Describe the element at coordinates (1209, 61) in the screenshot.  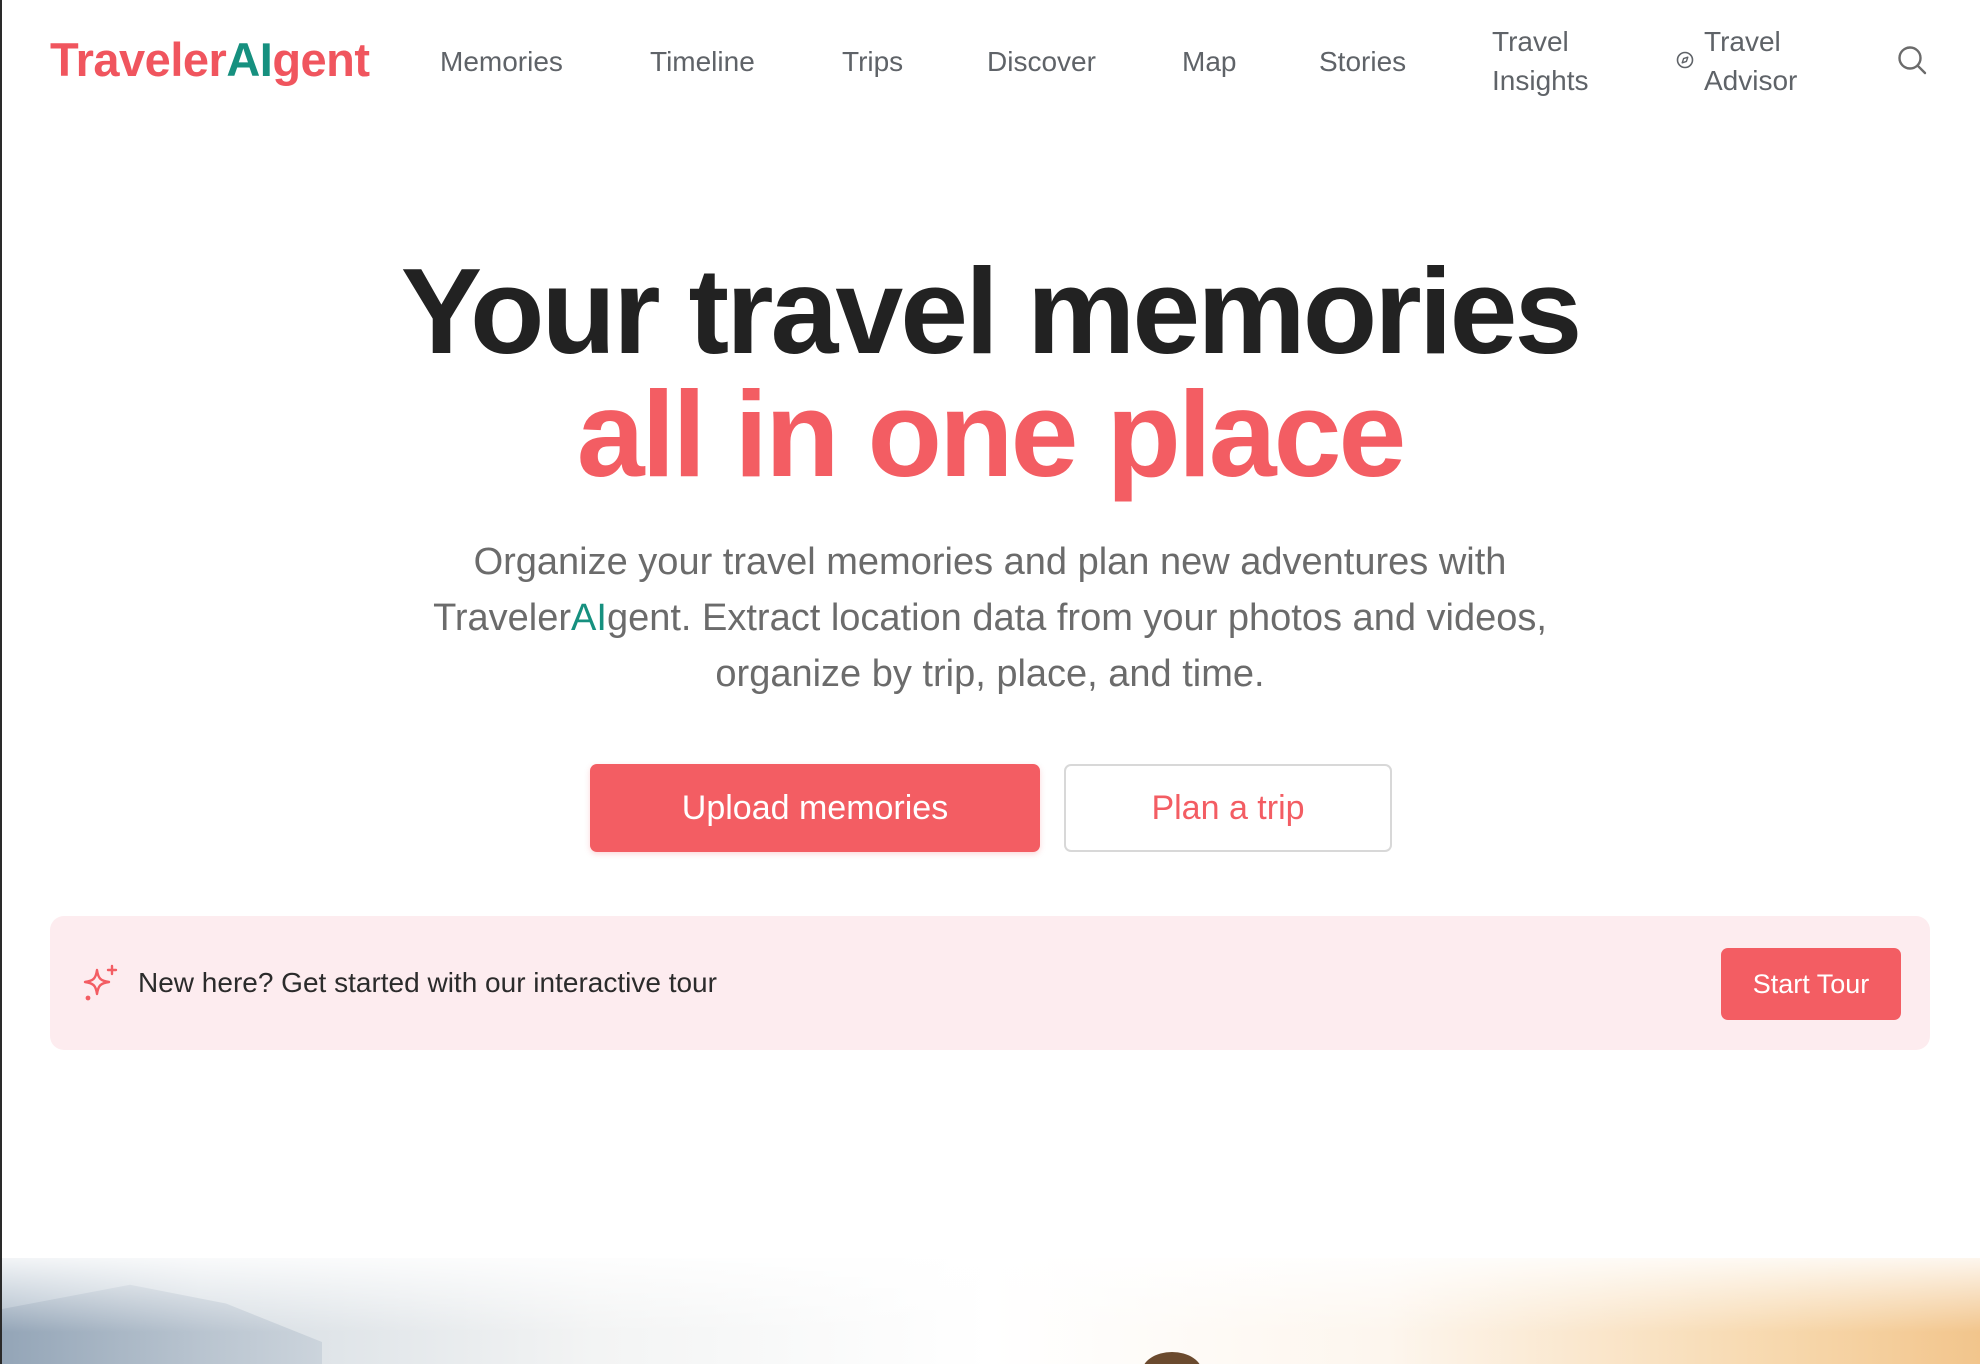
I see `nav-item-map: Map` at that location.